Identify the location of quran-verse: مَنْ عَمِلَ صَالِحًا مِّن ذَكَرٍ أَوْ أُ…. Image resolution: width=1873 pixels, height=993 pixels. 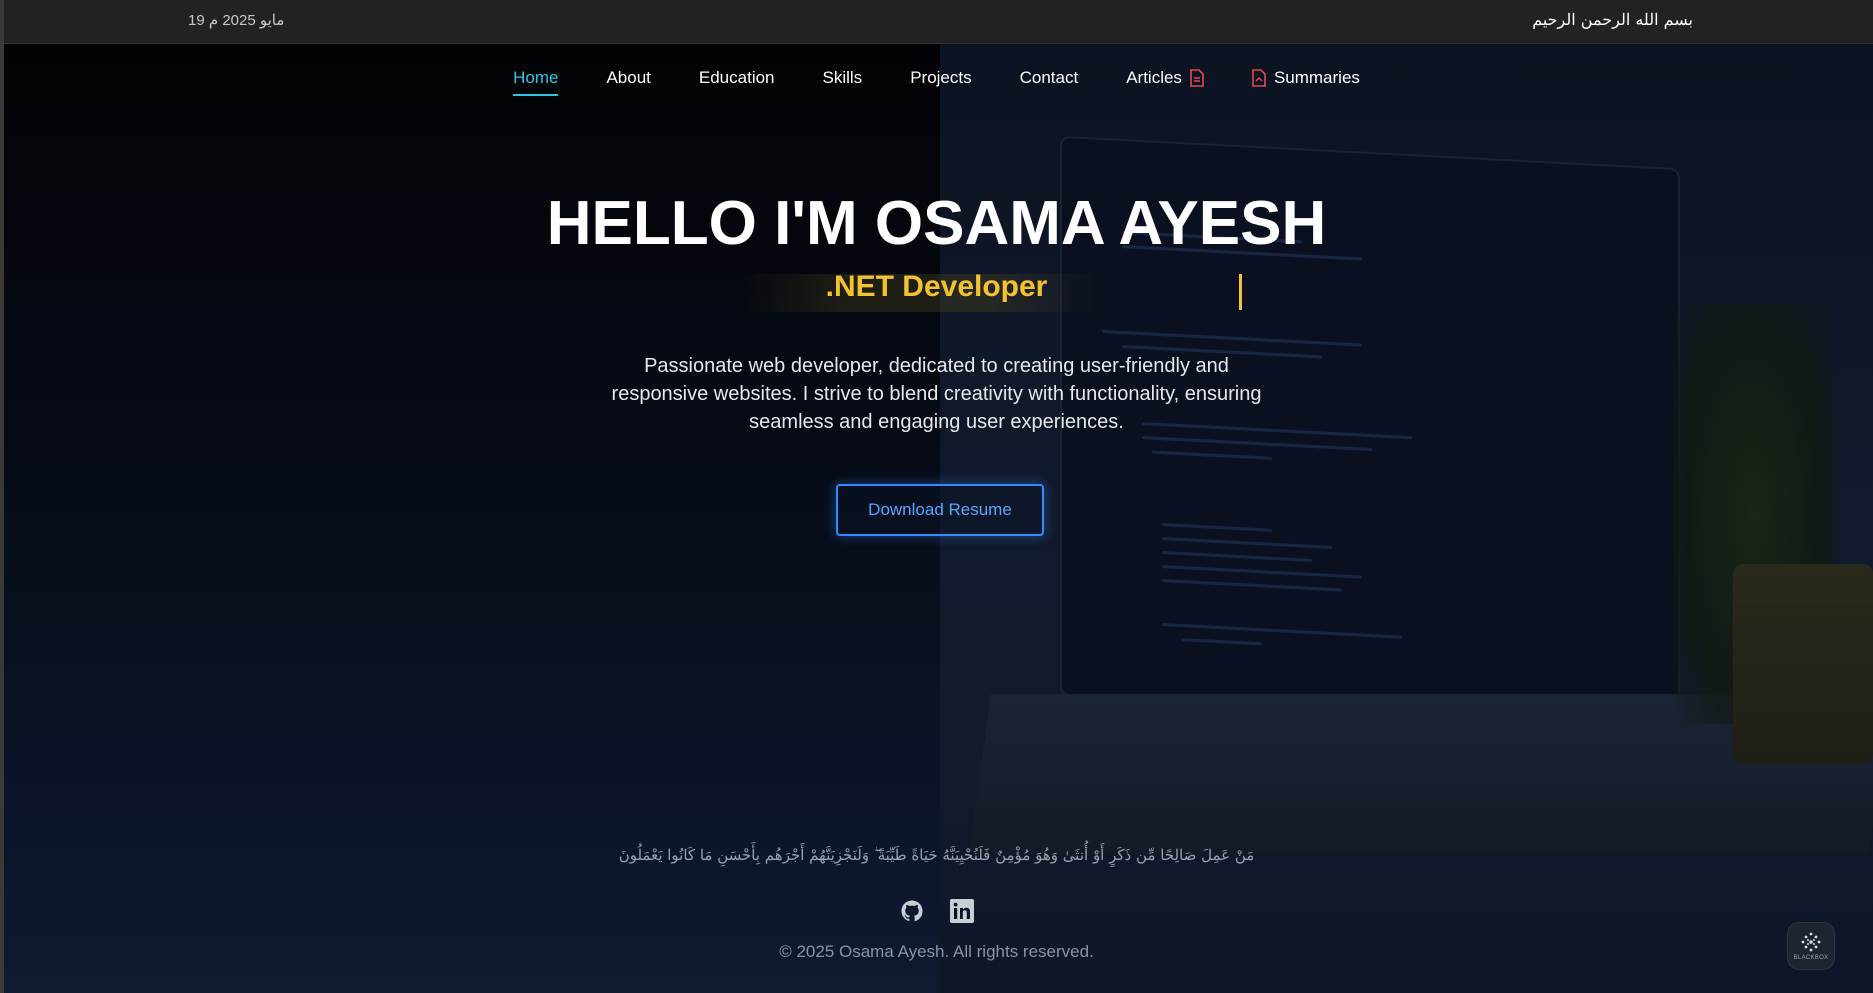
(936, 855).